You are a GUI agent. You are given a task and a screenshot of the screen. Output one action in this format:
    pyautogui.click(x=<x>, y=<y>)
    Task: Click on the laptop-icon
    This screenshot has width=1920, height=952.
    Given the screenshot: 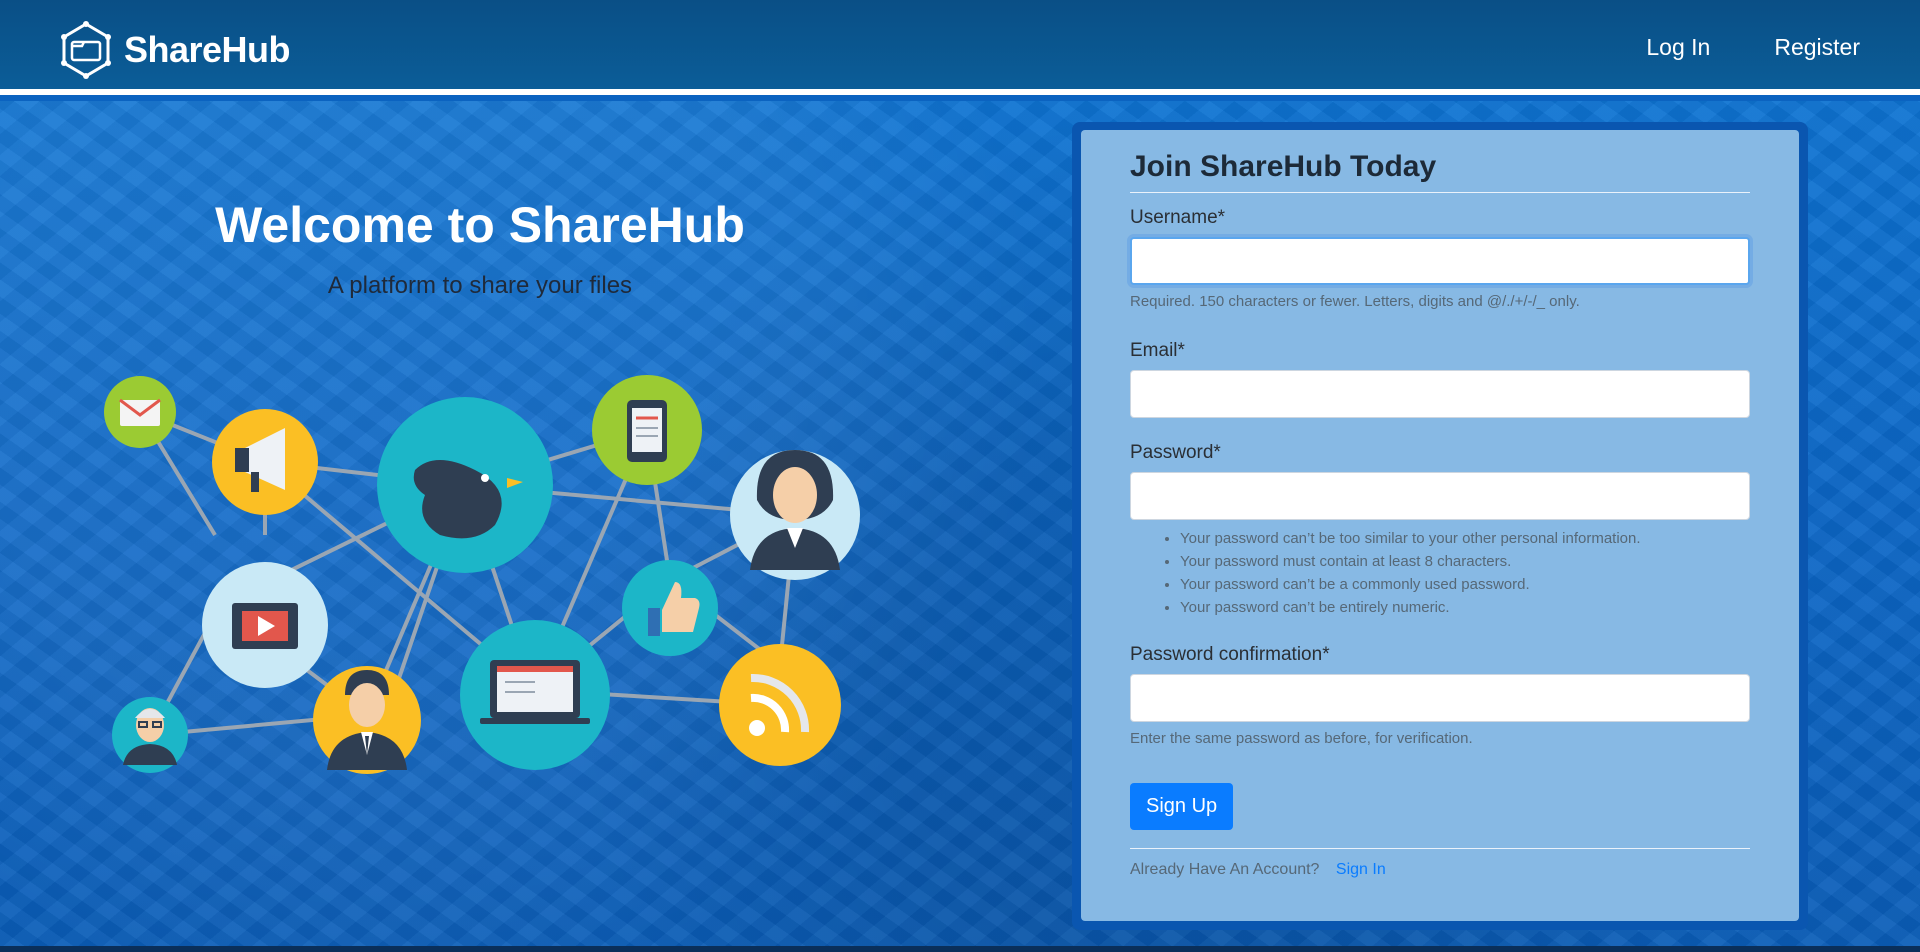 What is the action you would take?
    pyautogui.click(x=535, y=695)
    